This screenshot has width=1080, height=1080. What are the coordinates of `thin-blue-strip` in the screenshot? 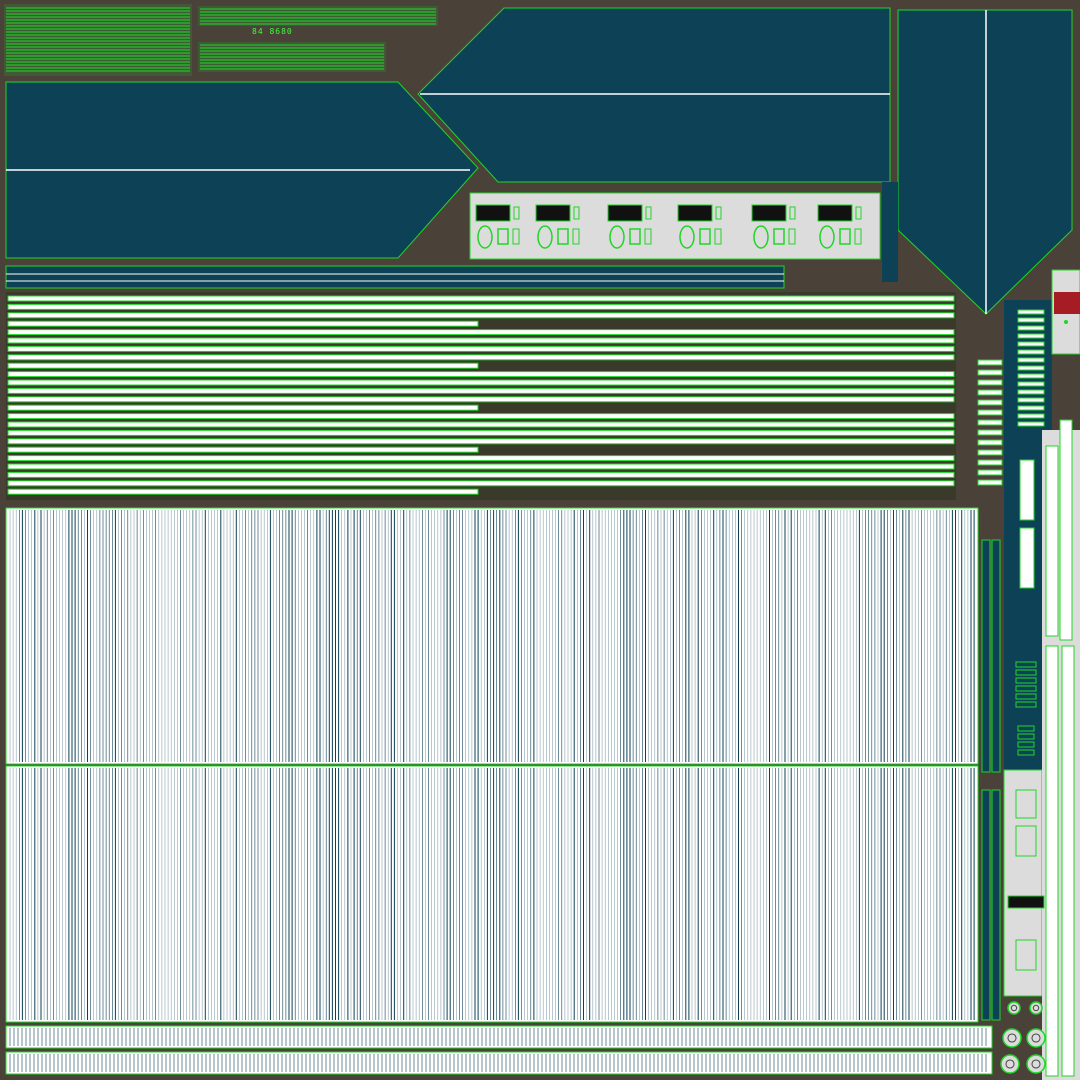 It's located at (395, 277).